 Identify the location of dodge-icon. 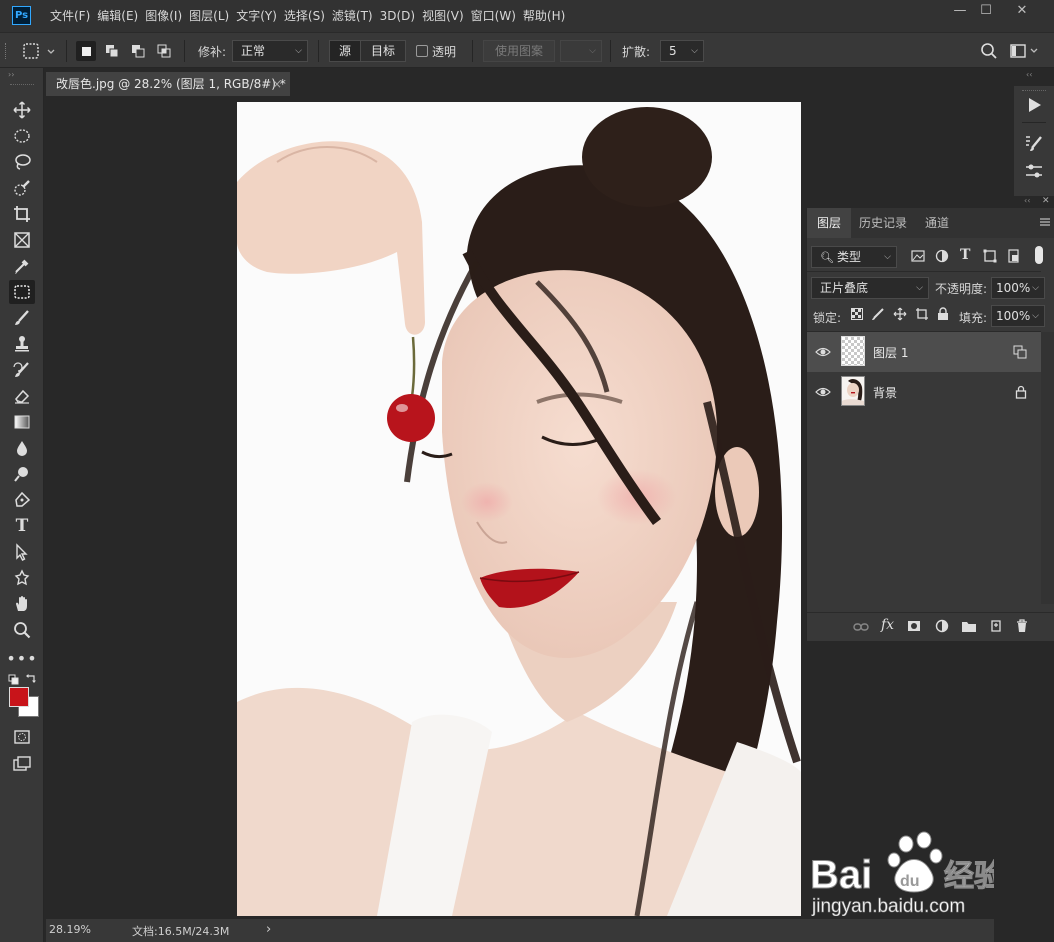
(22, 474).